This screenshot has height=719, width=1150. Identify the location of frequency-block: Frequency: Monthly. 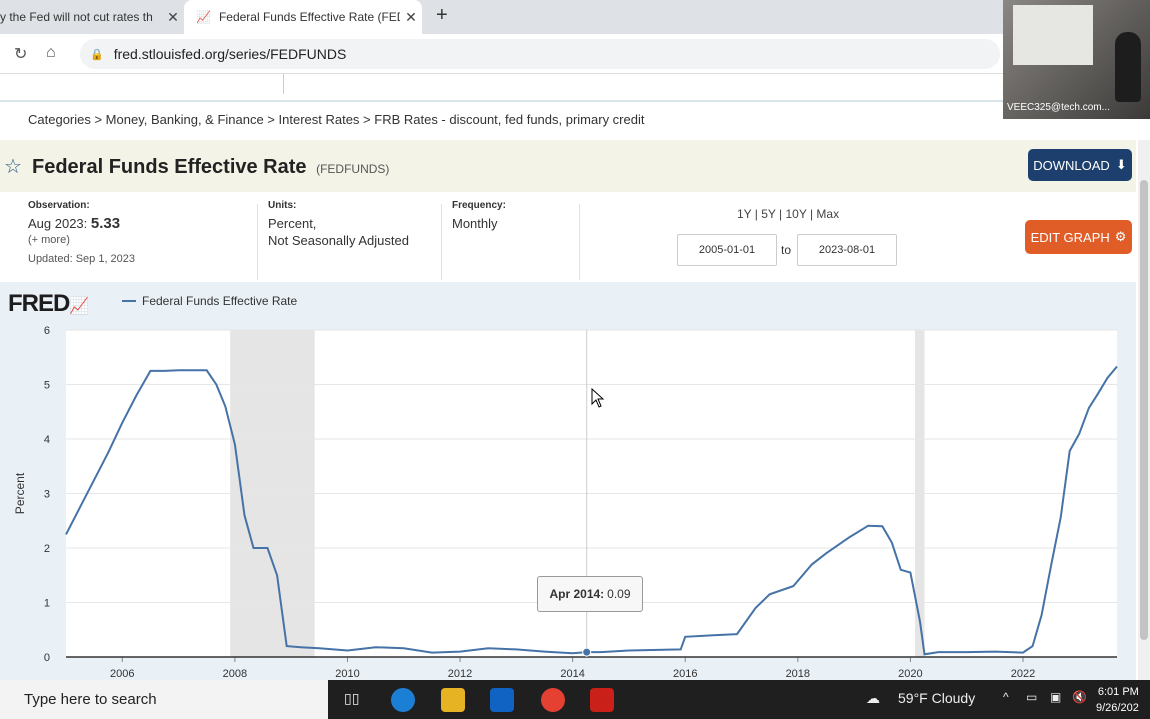
(479, 216).